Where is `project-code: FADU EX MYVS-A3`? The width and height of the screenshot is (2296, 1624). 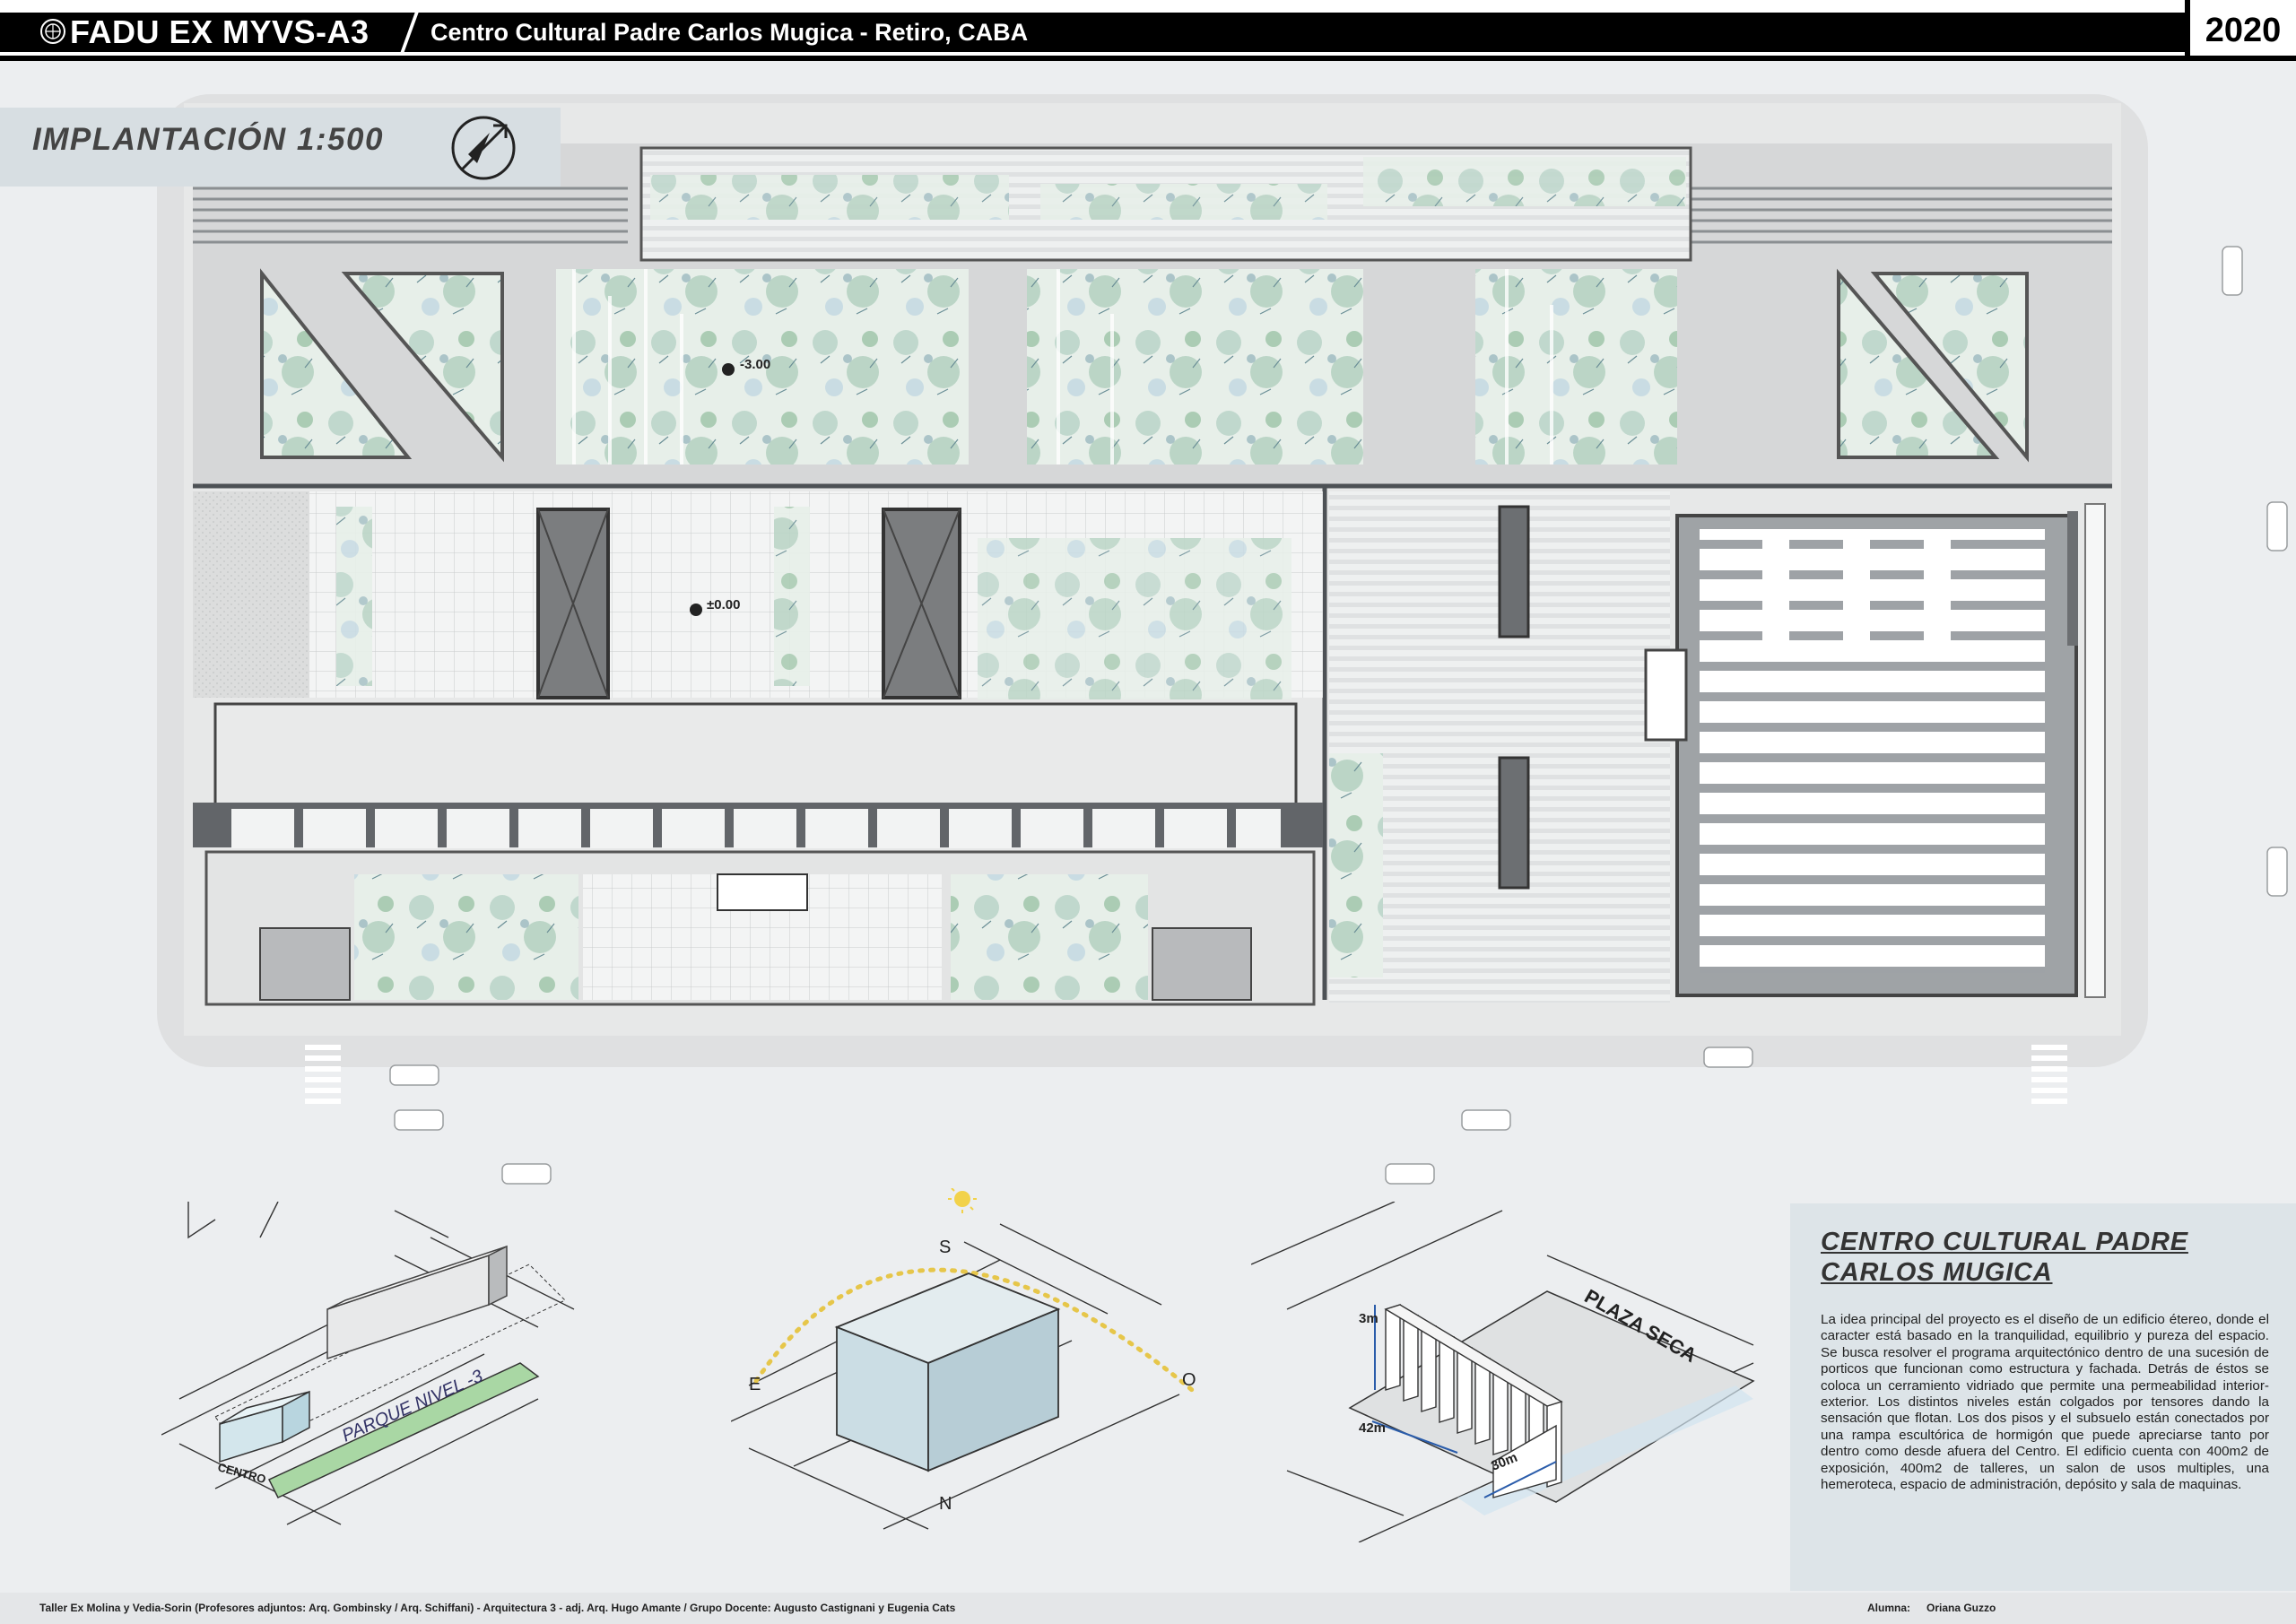
project-code: FADU EX MYVS-A3 is located at coordinates (220, 31).